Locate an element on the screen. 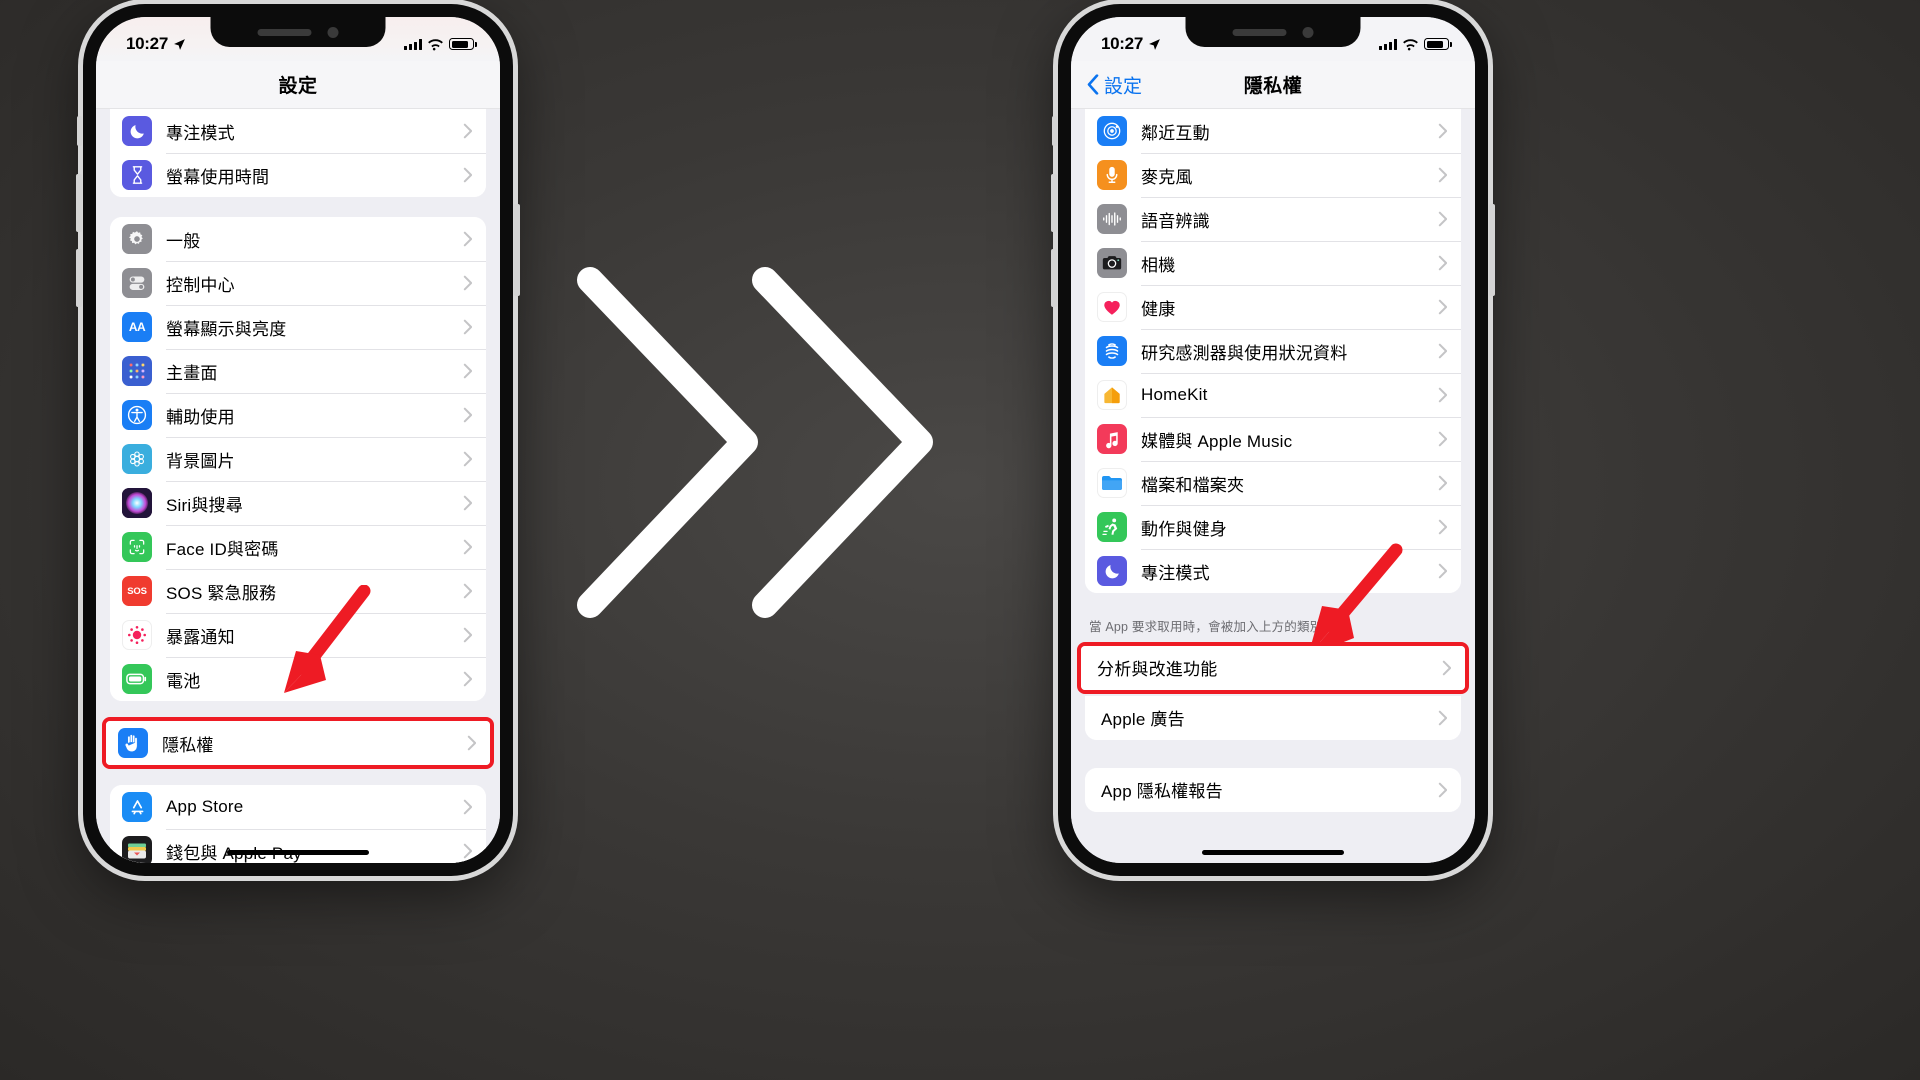 This screenshot has height=1080, width=1920. row-label: HomeKit is located at coordinates (1174, 394).